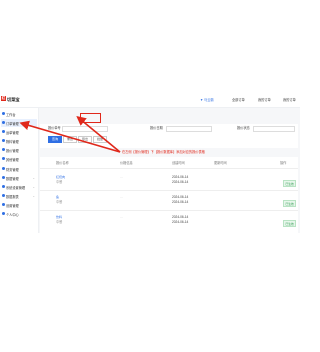 This screenshot has width=320, height=352. Describe the element at coordinates (177, 121) in the screenshot. I see `tab-orders: 订单` at that location.